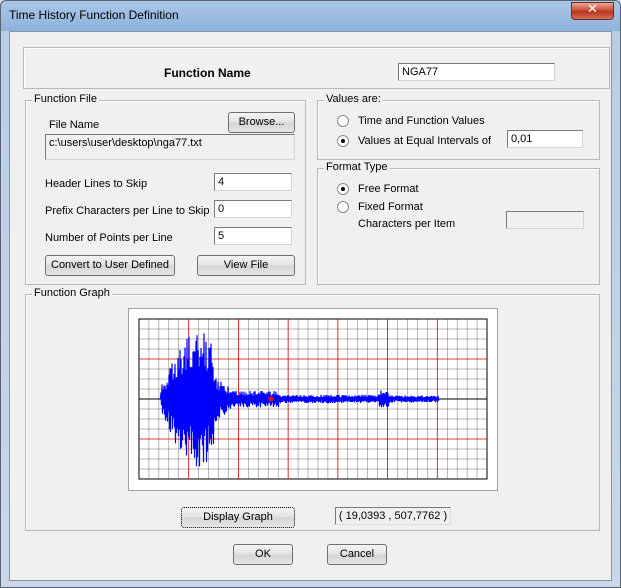 Image resolution: width=621 pixels, height=588 pixels. What do you see at coordinates (388, 189) in the screenshot?
I see `free-format-label: Free Format` at bounding box center [388, 189].